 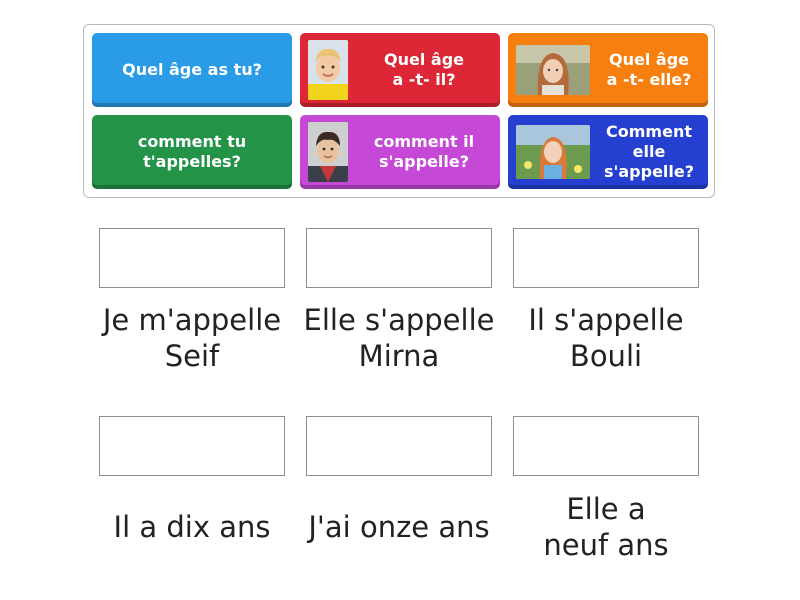 What do you see at coordinates (328, 152) in the screenshot?
I see `dark-haired-boy-photo` at bounding box center [328, 152].